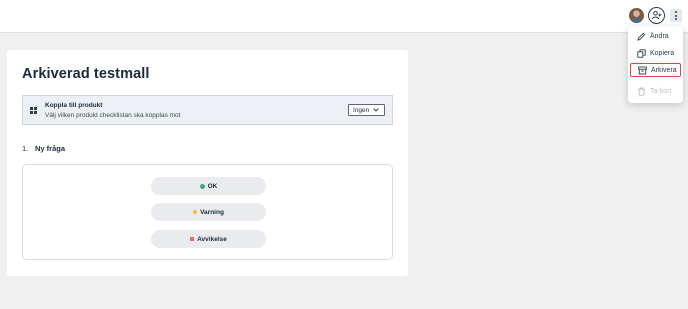 Image resolution: width=688 pixels, height=309 pixels. What do you see at coordinates (641, 36) in the screenshot?
I see `pencil-icon` at bounding box center [641, 36].